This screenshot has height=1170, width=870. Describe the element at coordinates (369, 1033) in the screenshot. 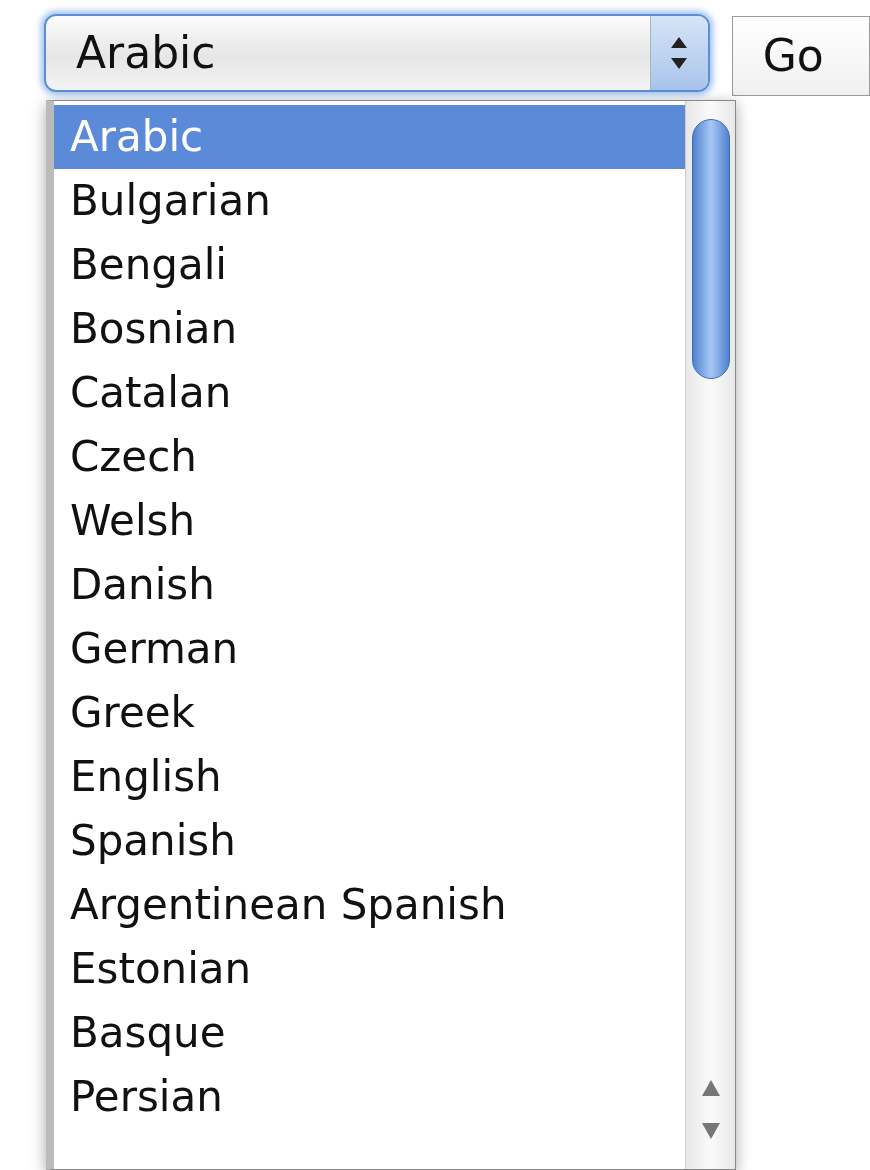

I see `dropdown-option: Basque` at that location.